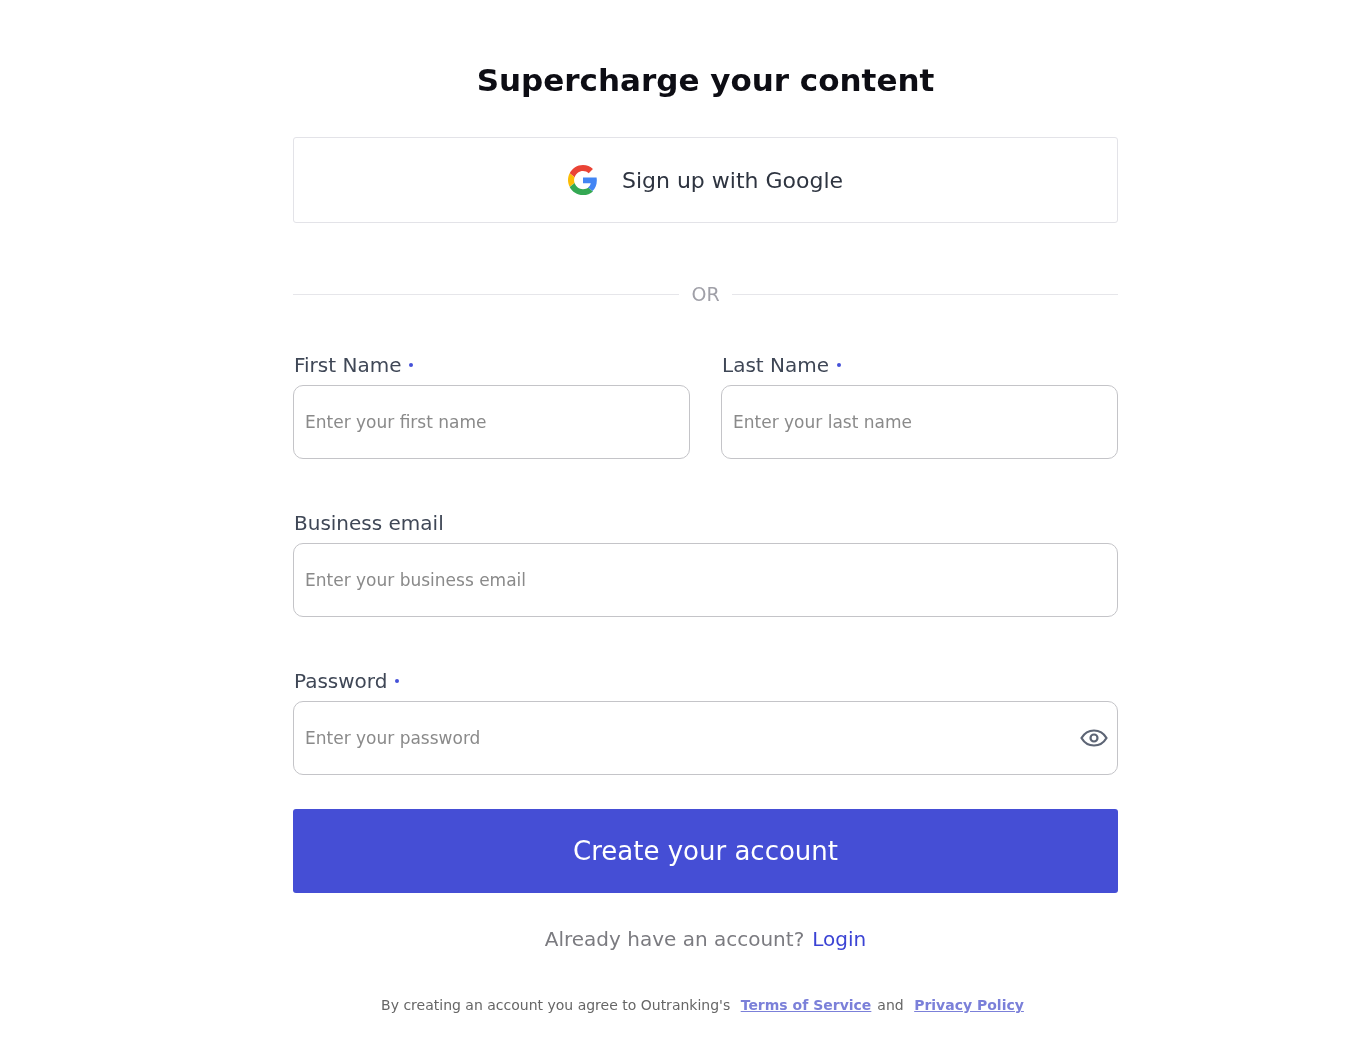 This screenshot has width=1347, height=1060. I want to click on create-account-button: Create your account, so click(705, 851).